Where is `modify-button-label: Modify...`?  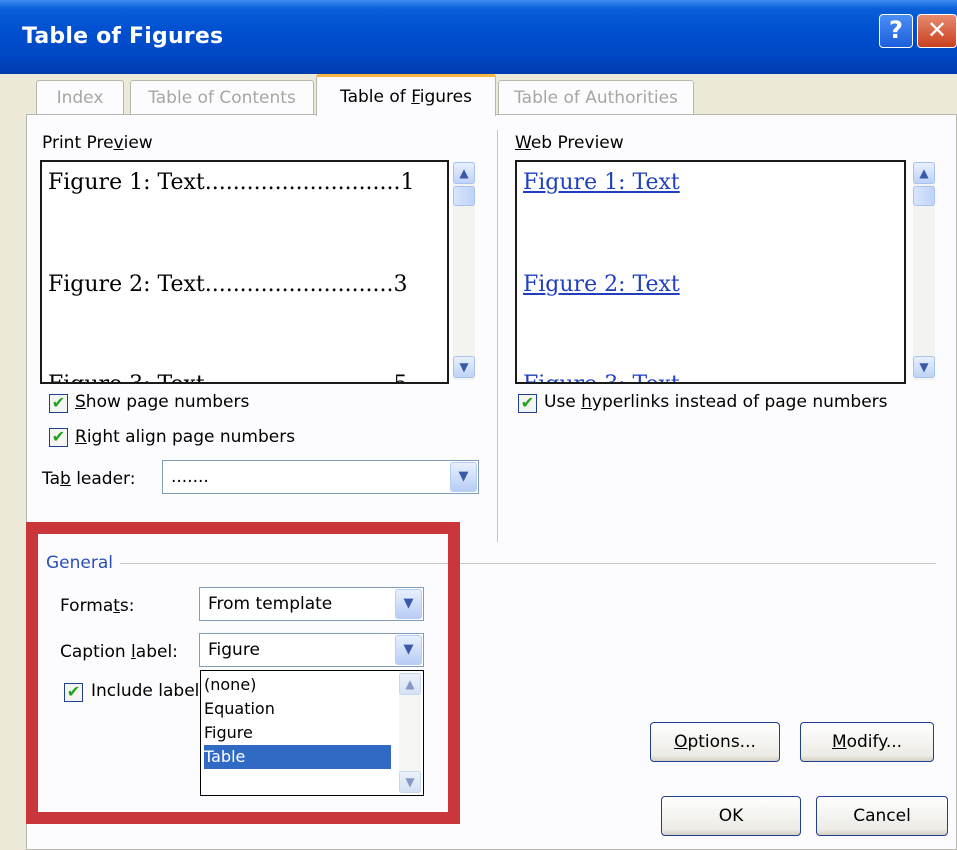 modify-button-label: Modify... is located at coordinates (867, 742).